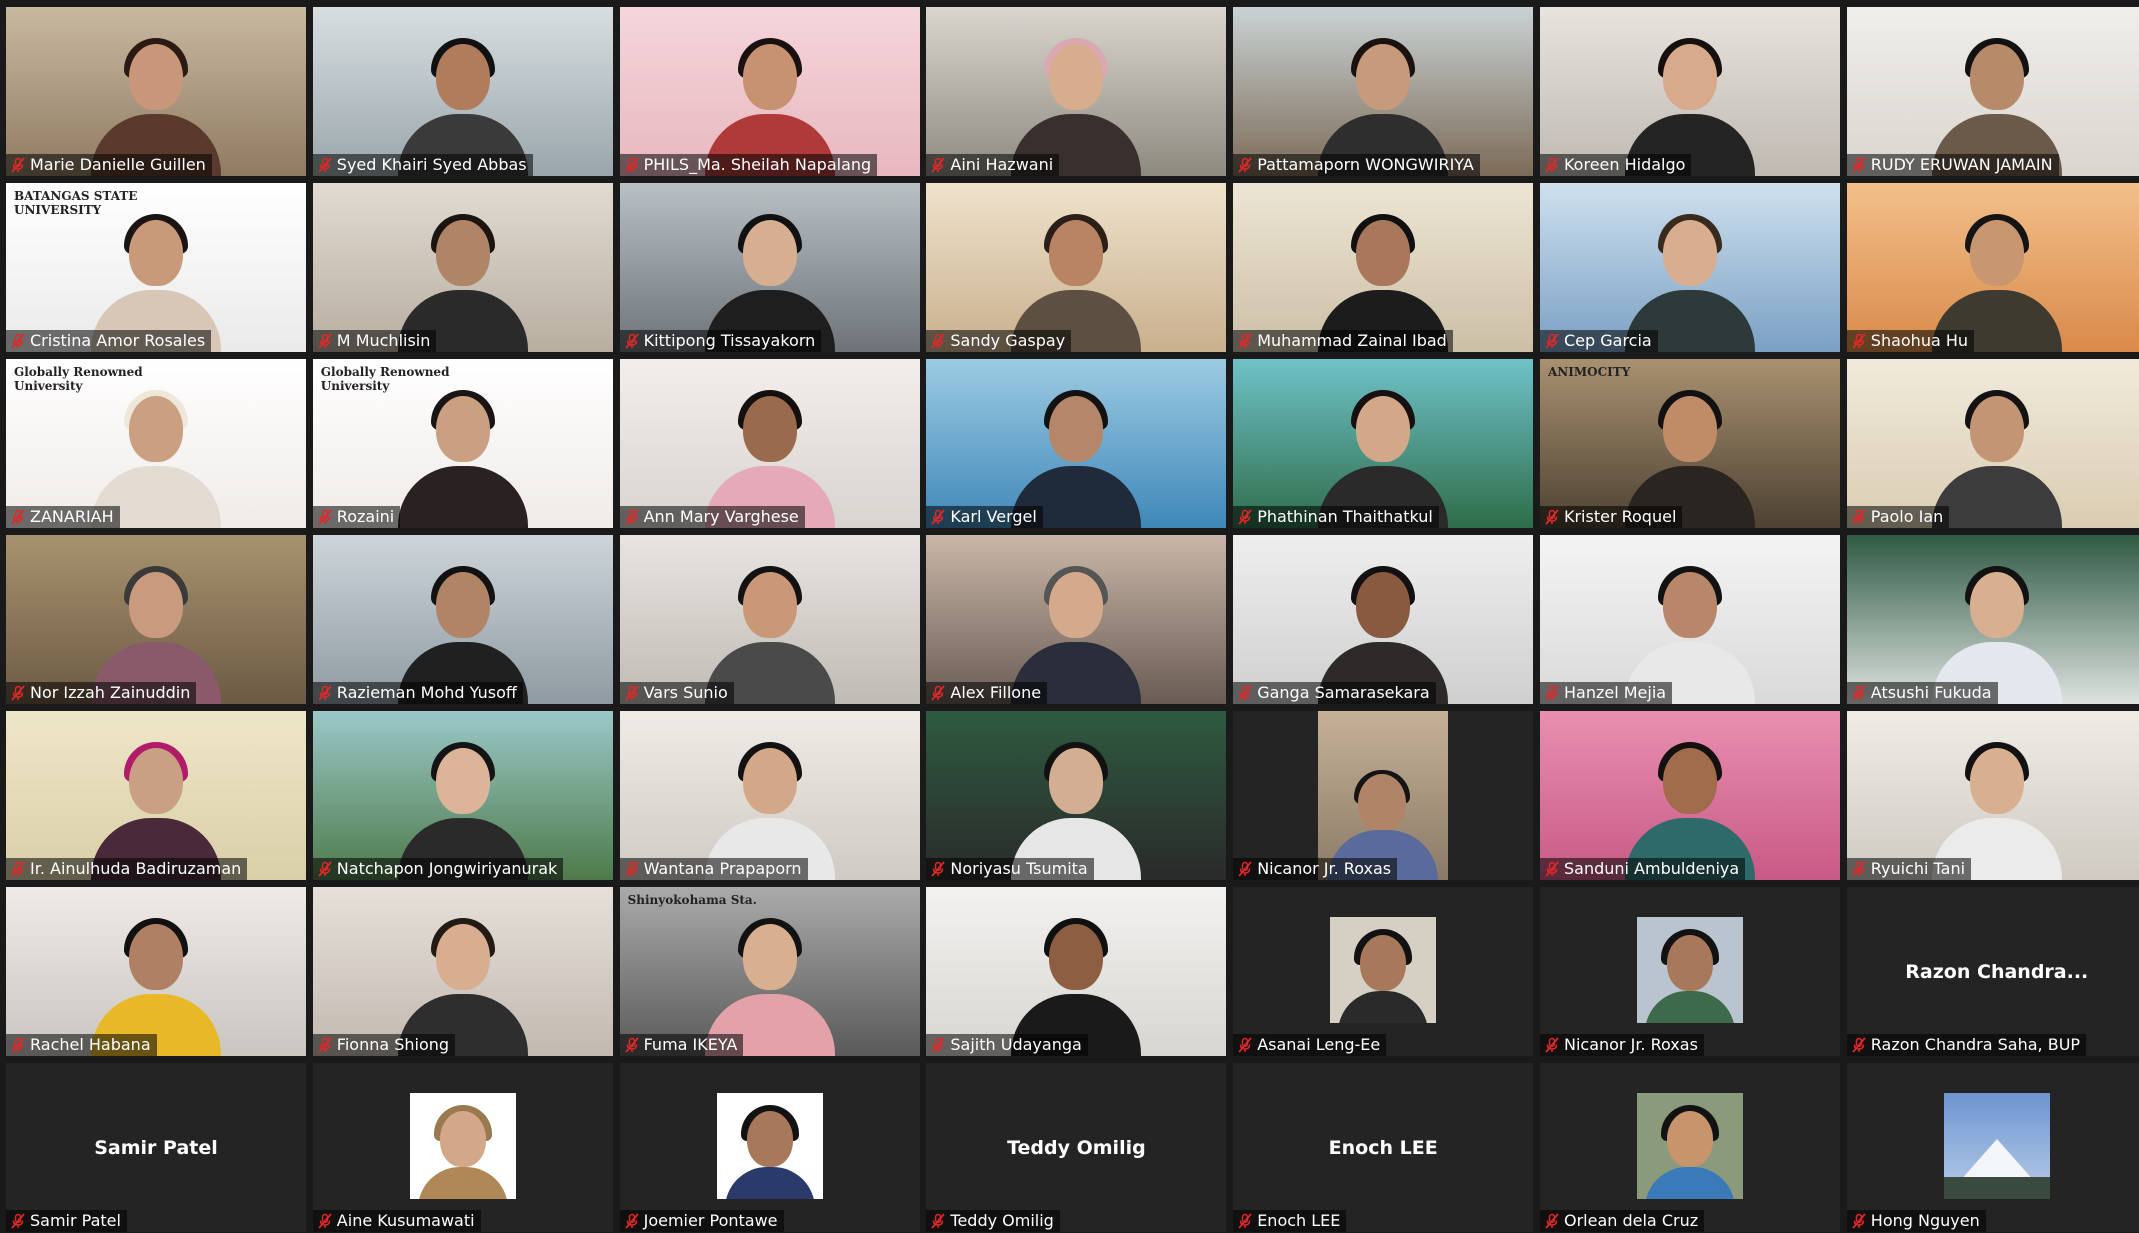 This screenshot has height=1233, width=2139. Describe the element at coordinates (1689, 795) in the screenshot. I see `participant-tile: Sanduni Ambuldeniya` at that location.